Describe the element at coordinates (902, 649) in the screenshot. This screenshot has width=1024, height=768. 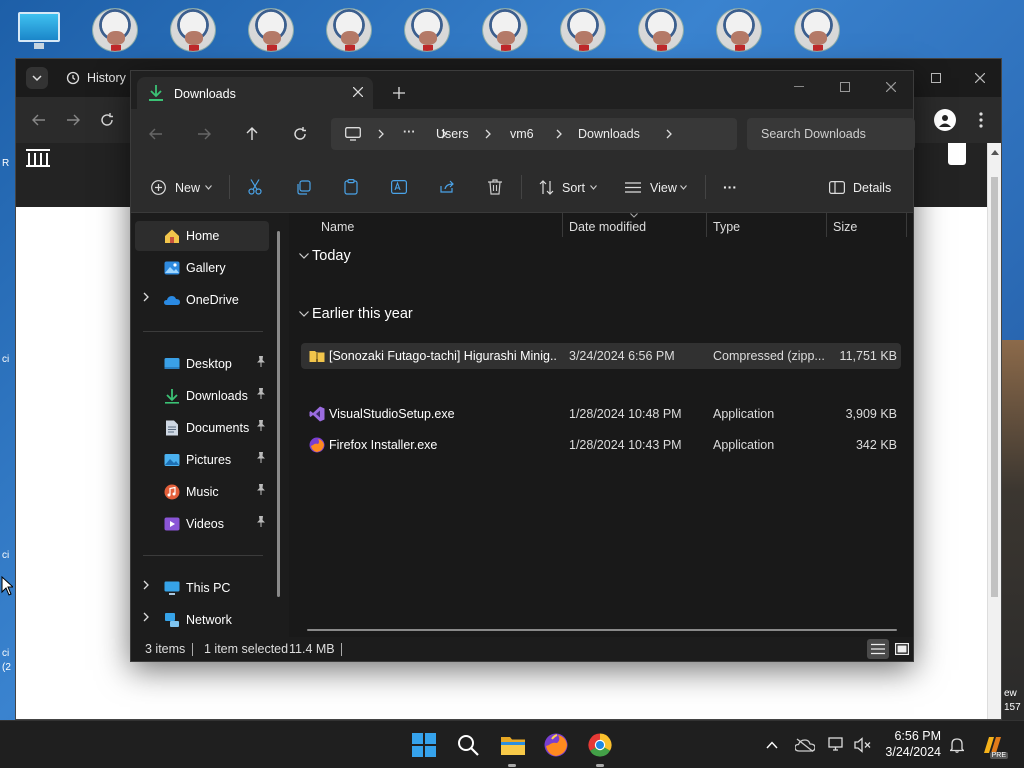
I see `tiles-view-button` at that location.